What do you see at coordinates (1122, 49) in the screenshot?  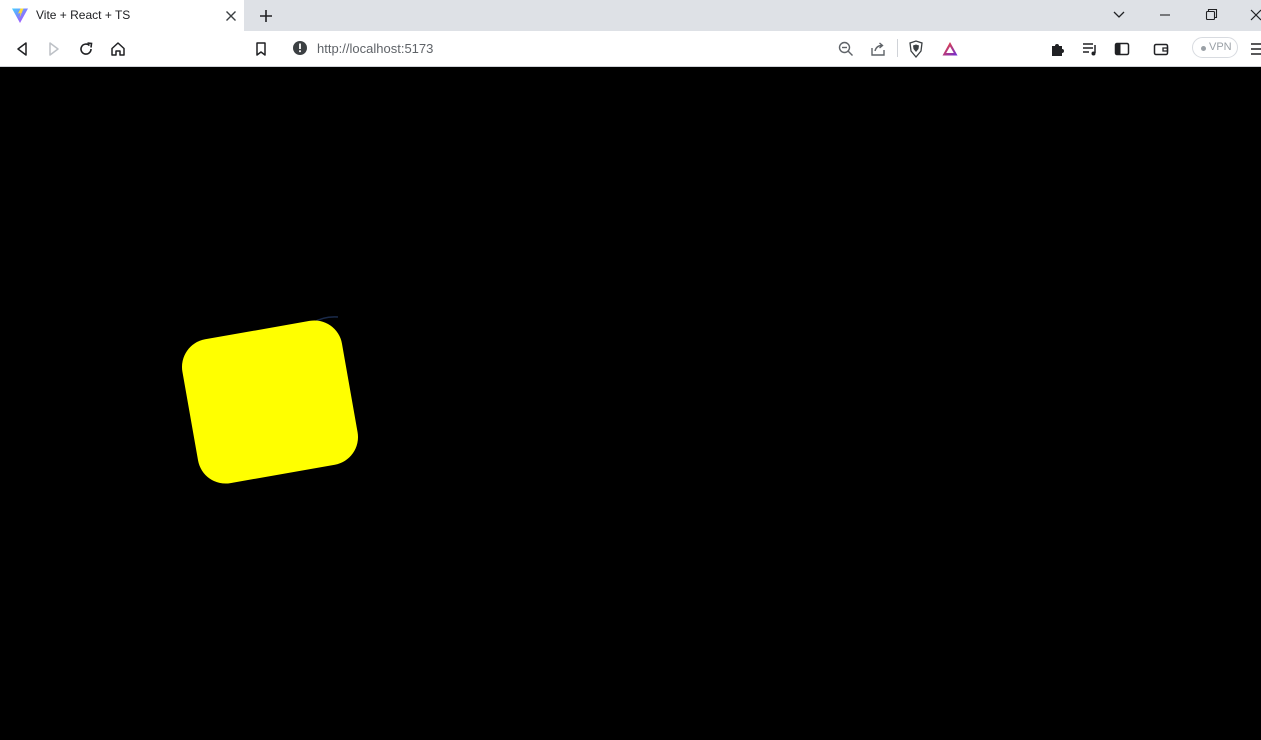 I see `sidebar-icon` at bounding box center [1122, 49].